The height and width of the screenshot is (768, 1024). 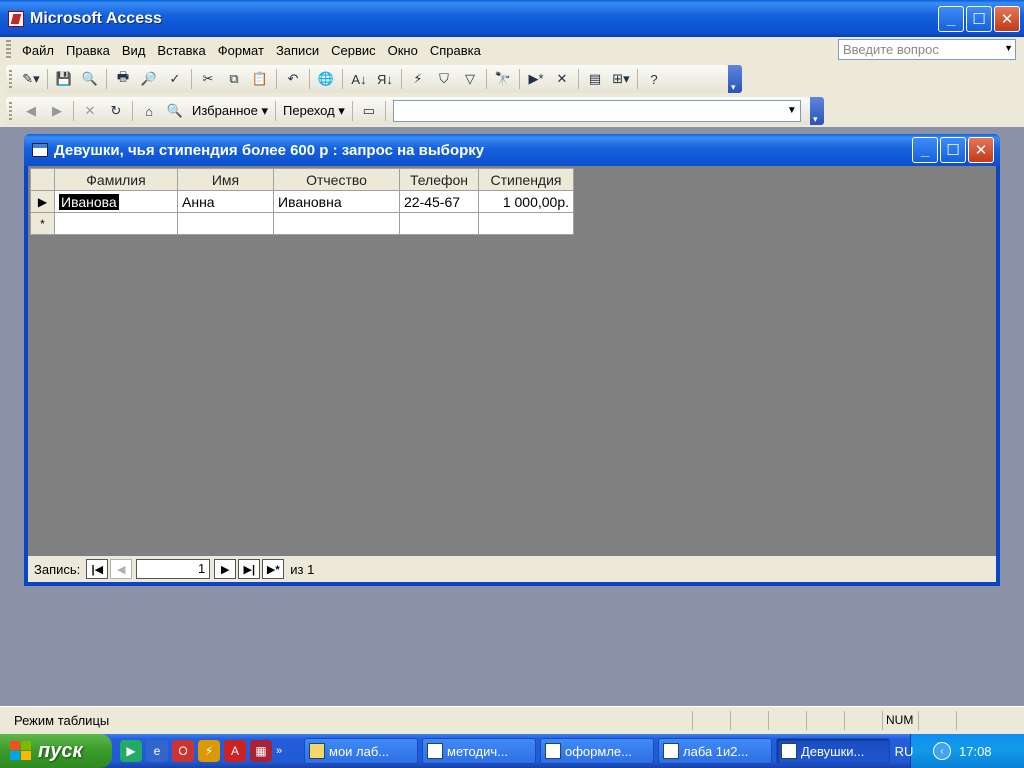 I want to click on quick-launch-more-icon: », so click(x=279, y=751).